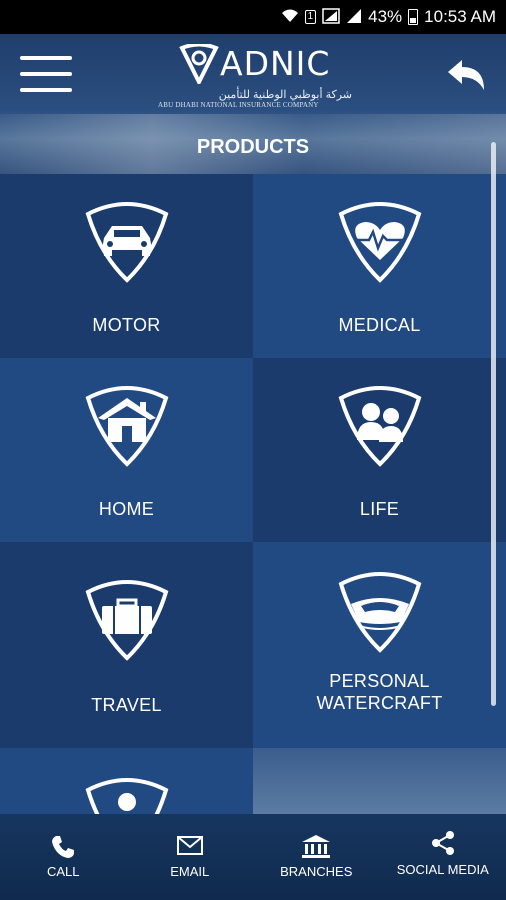 The image size is (506, 900). What do you see at coordinates (460, 16) in the screenshot?
I see `clock: 10:53 AM` at bounding box center [460, 16].